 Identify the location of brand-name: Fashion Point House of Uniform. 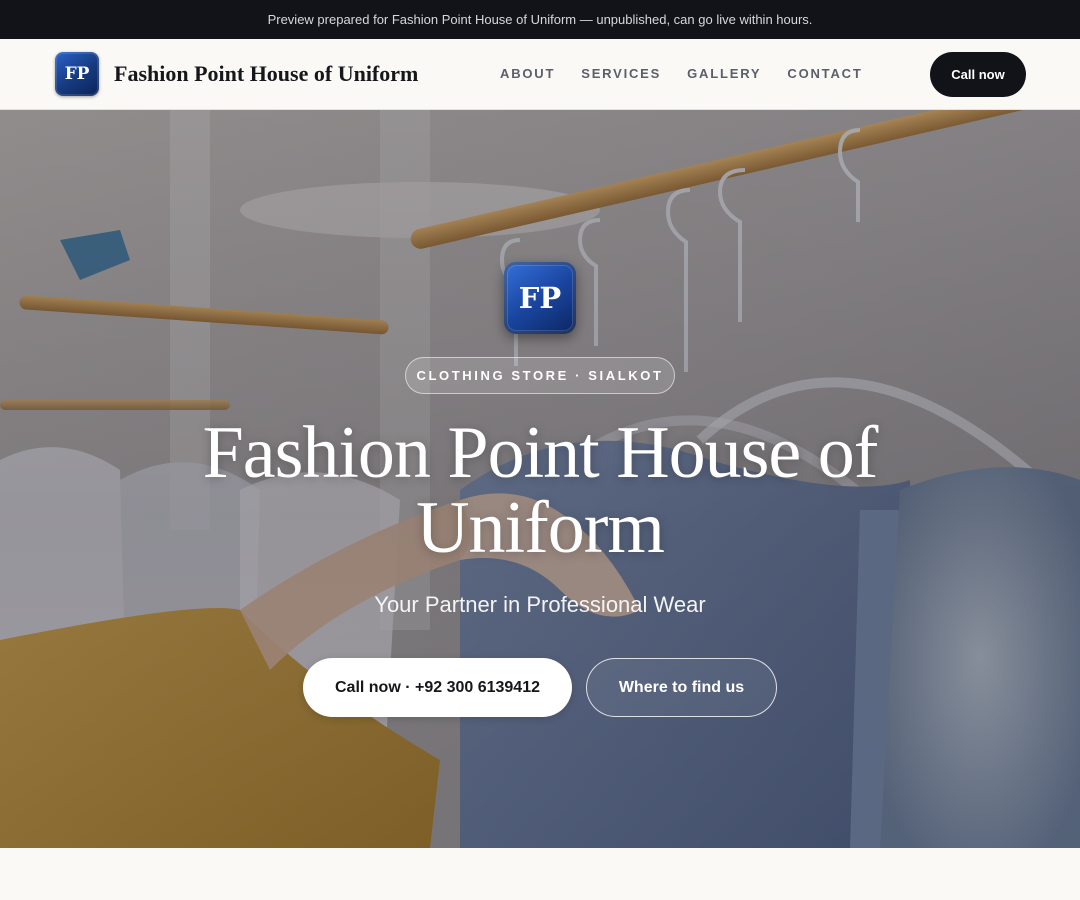
(266, 74).